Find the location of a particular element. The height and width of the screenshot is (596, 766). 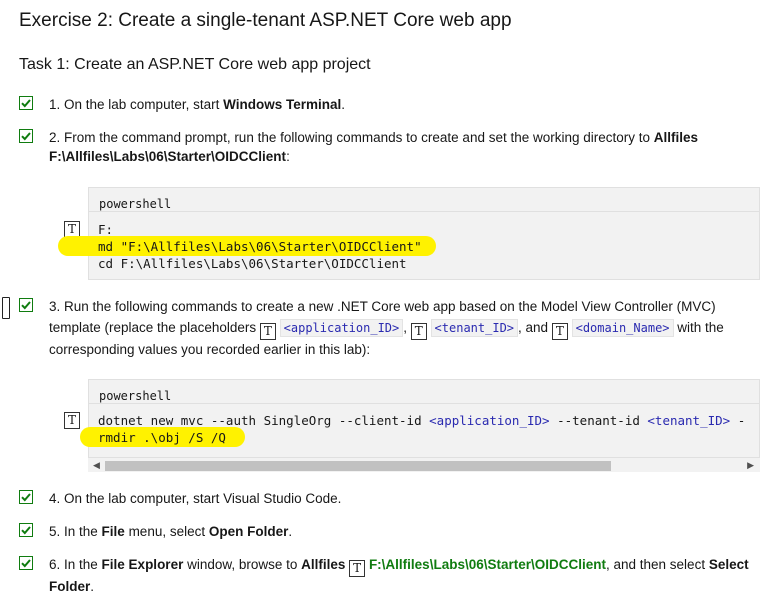

horizontal-scrollbar: ◀ ▶ is located at coordinates (424, 465).